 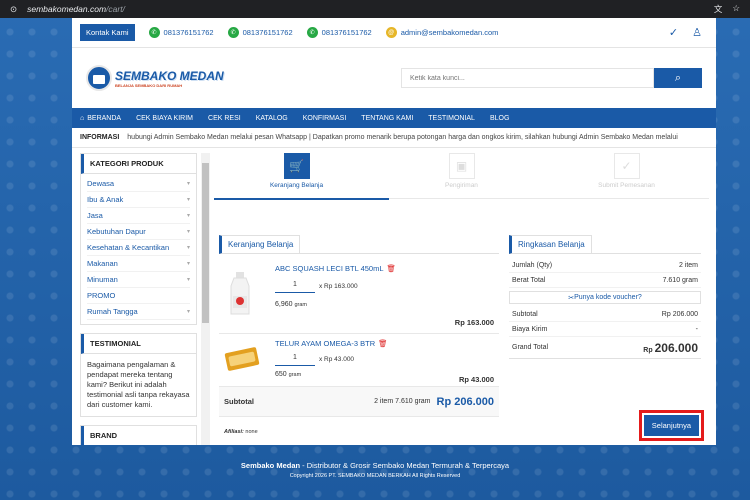 What do you see at coordinates (527, 78) in the screenshot?
I see `search-input` at bounding box center [527, 78].